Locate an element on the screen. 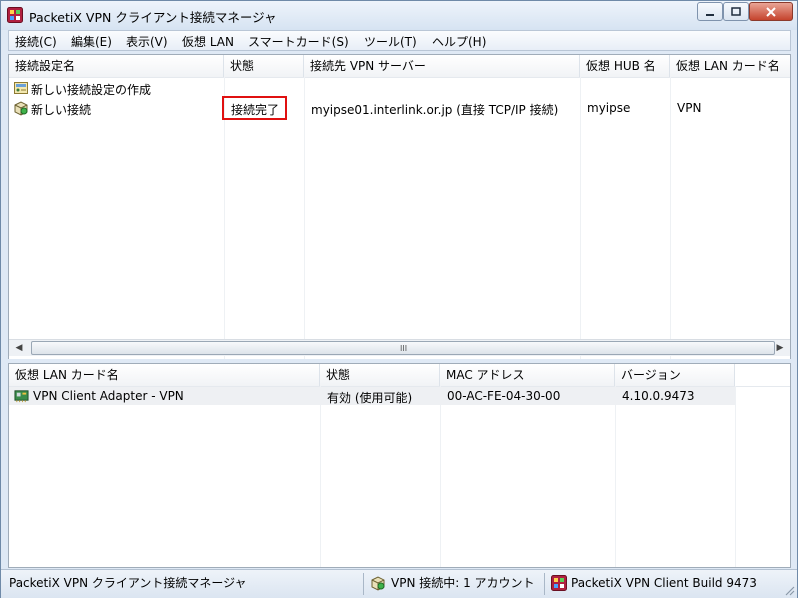 This screenshot has width=798, height=598. col-header-adapter-status: 状態 is located at coordinates (380, 375).